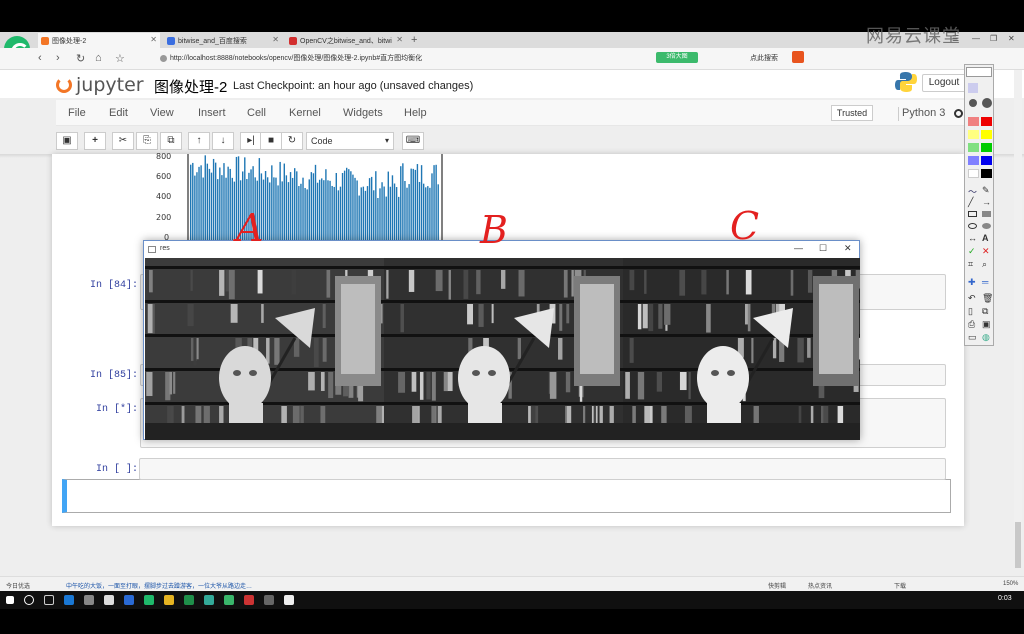 Image resolution: width=1024 pixels, height=634 pixels. I want to click on jupyter-logo: jupyter, so click(100, 85).